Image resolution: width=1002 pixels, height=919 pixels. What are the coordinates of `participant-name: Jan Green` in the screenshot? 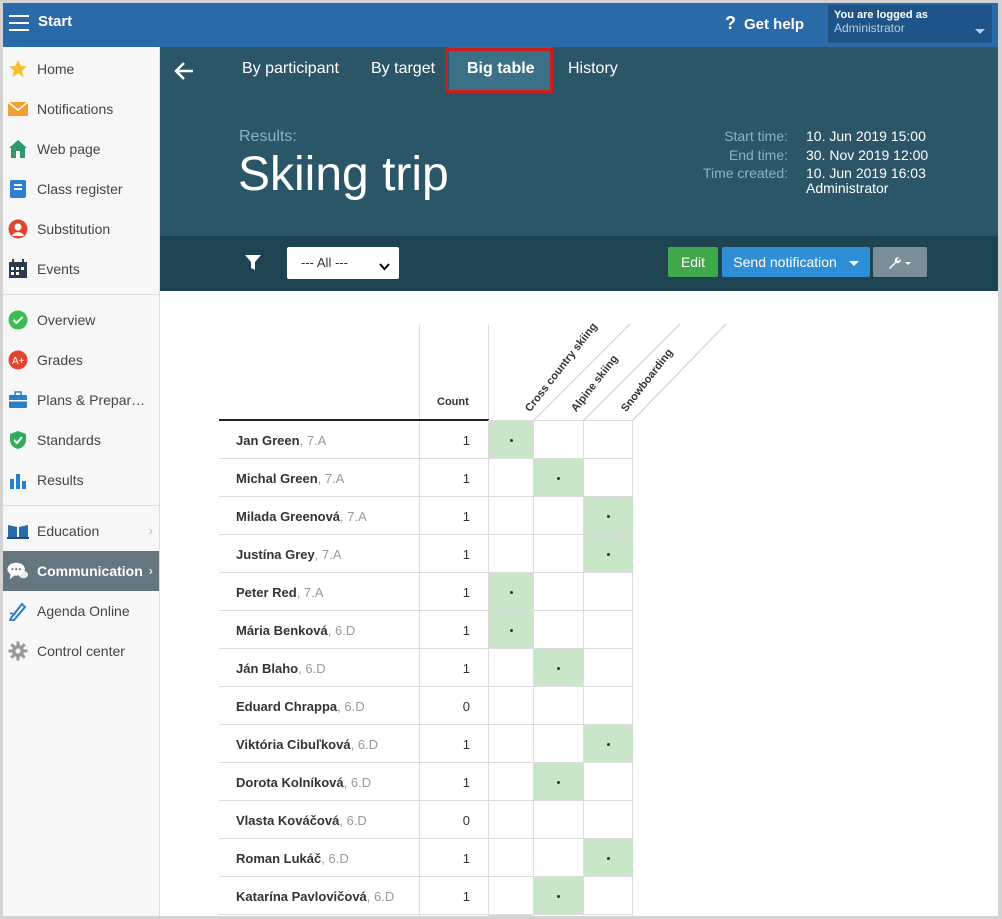 It's located at (268, 440).